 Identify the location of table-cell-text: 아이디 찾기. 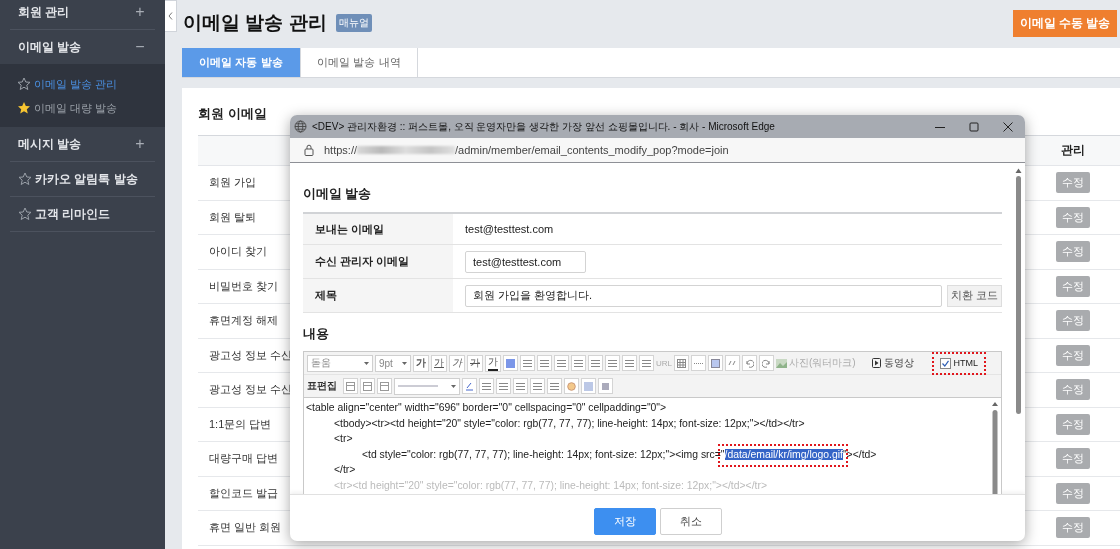
(238, 252).